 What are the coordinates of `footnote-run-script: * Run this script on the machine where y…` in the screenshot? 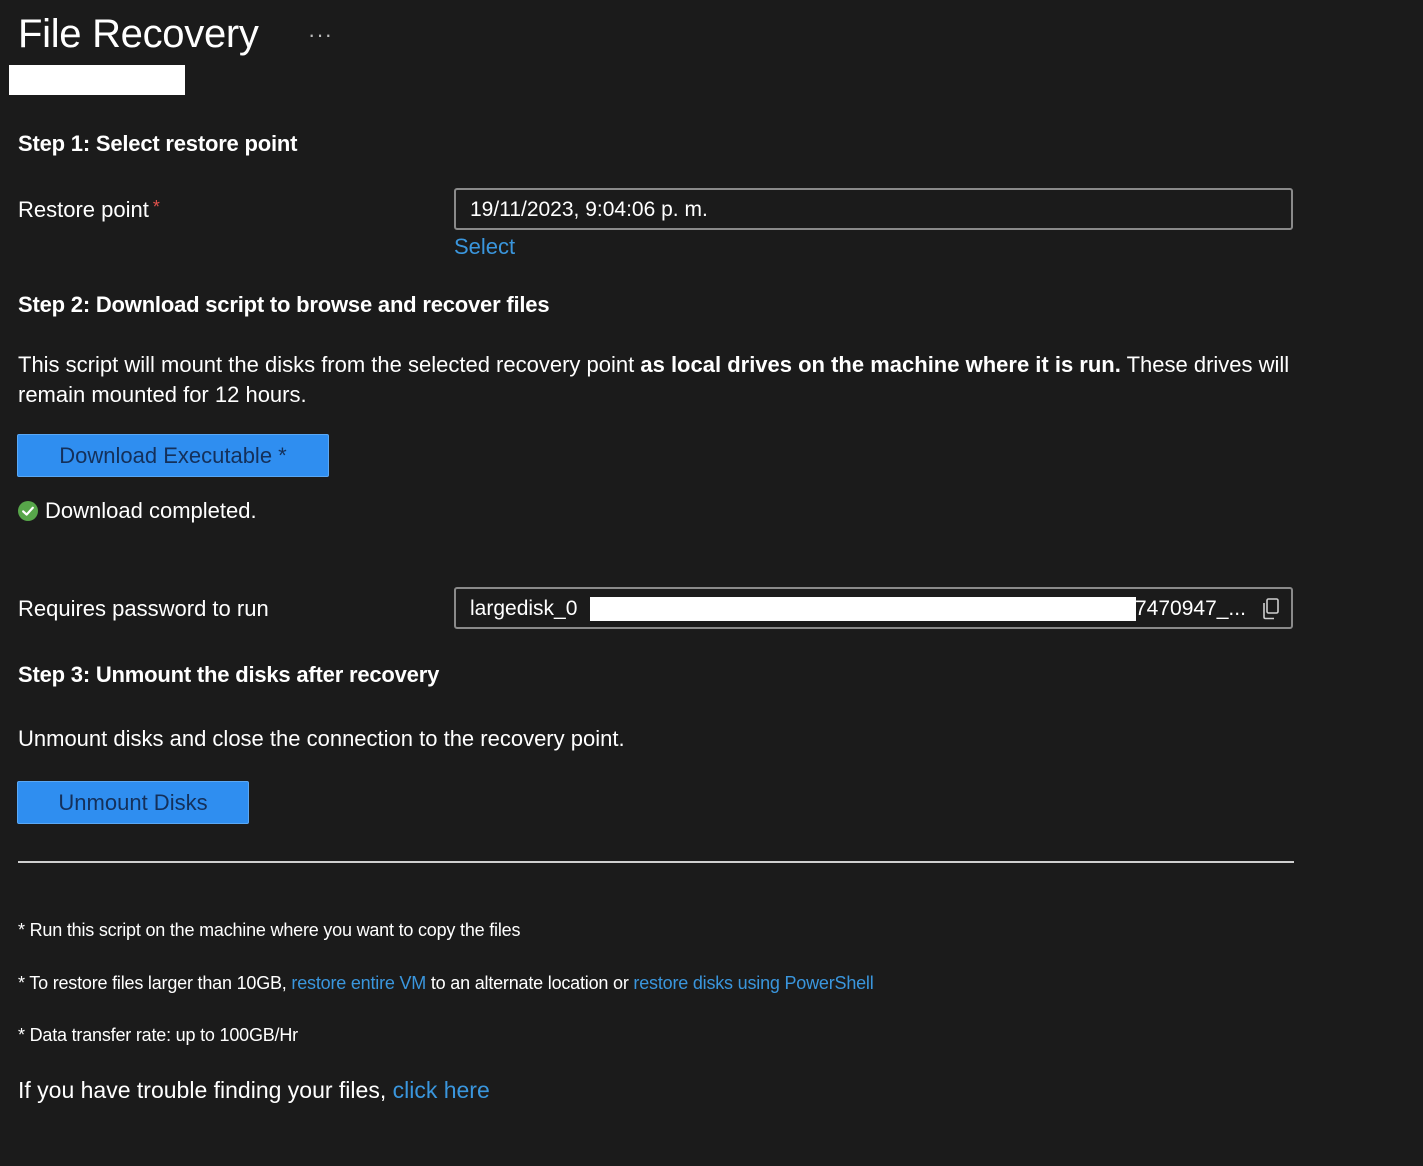 It's located at (269, 930).